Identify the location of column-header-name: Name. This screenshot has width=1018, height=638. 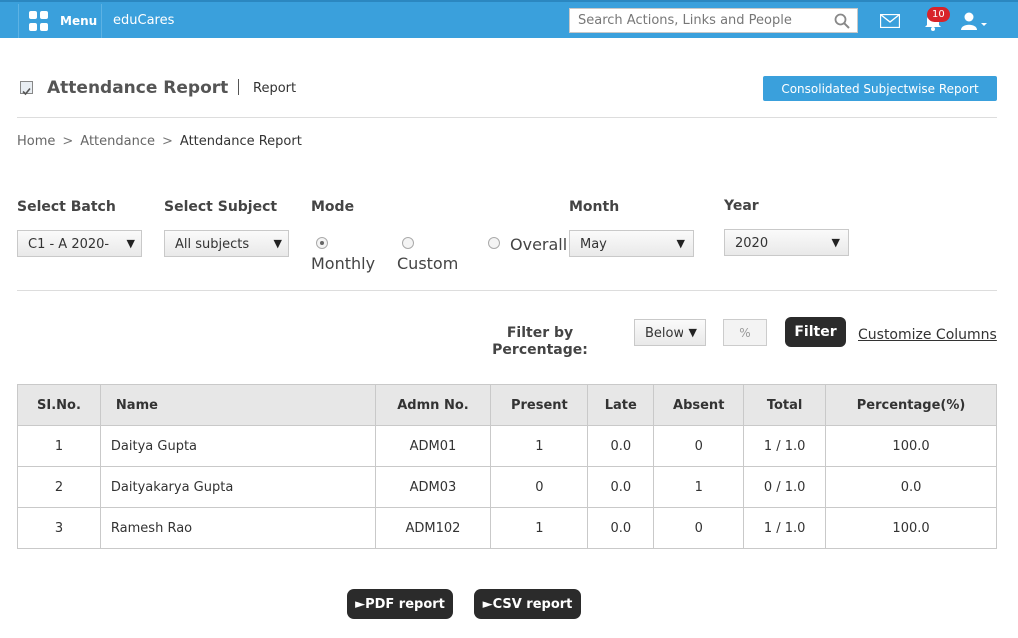
(237, 405).